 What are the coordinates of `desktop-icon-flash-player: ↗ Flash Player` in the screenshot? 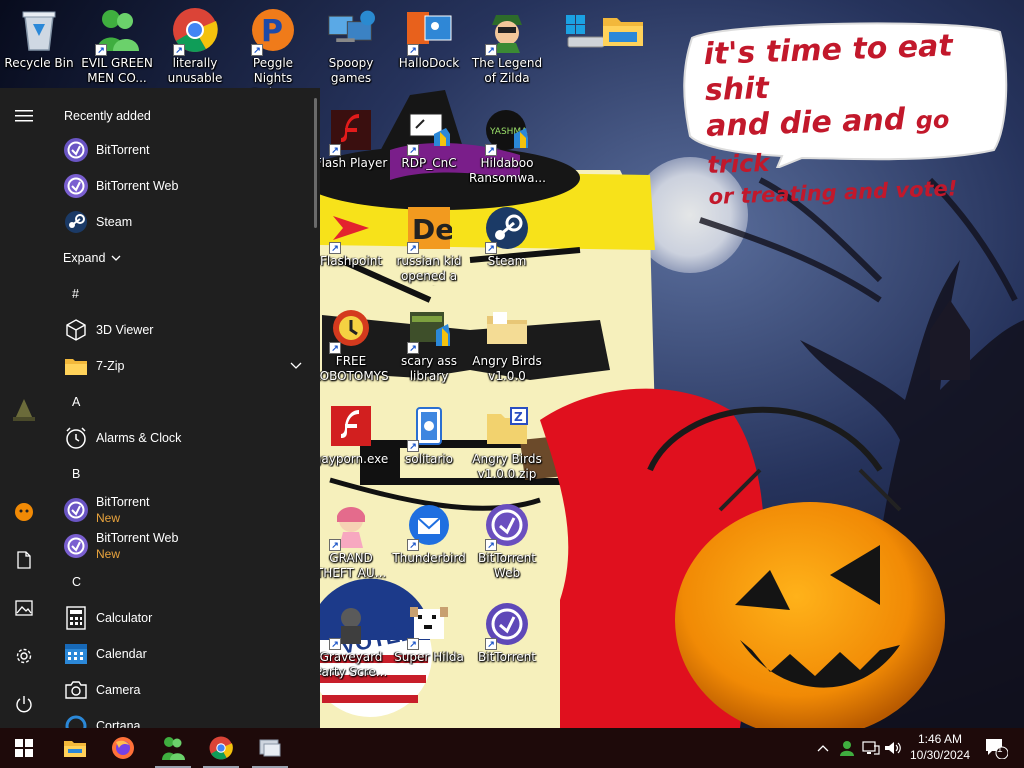 It's located at (351, 150).